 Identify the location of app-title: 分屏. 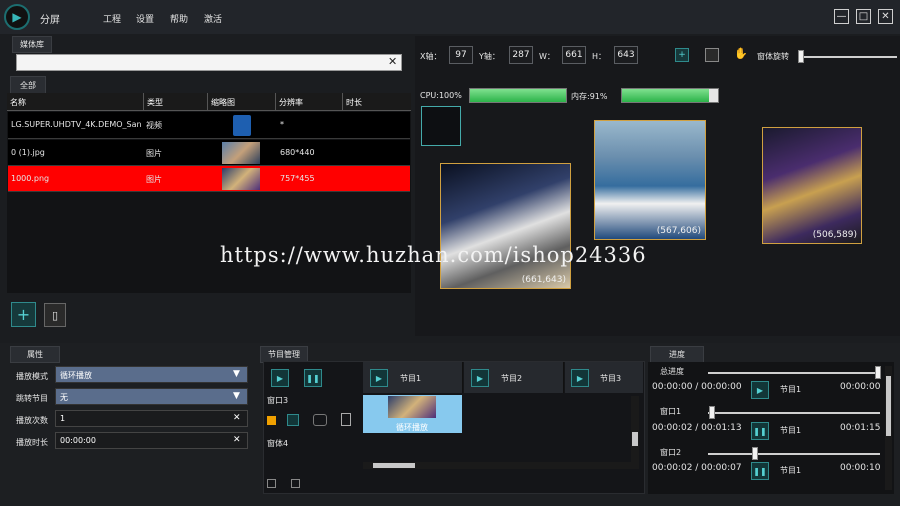
(50, 20).